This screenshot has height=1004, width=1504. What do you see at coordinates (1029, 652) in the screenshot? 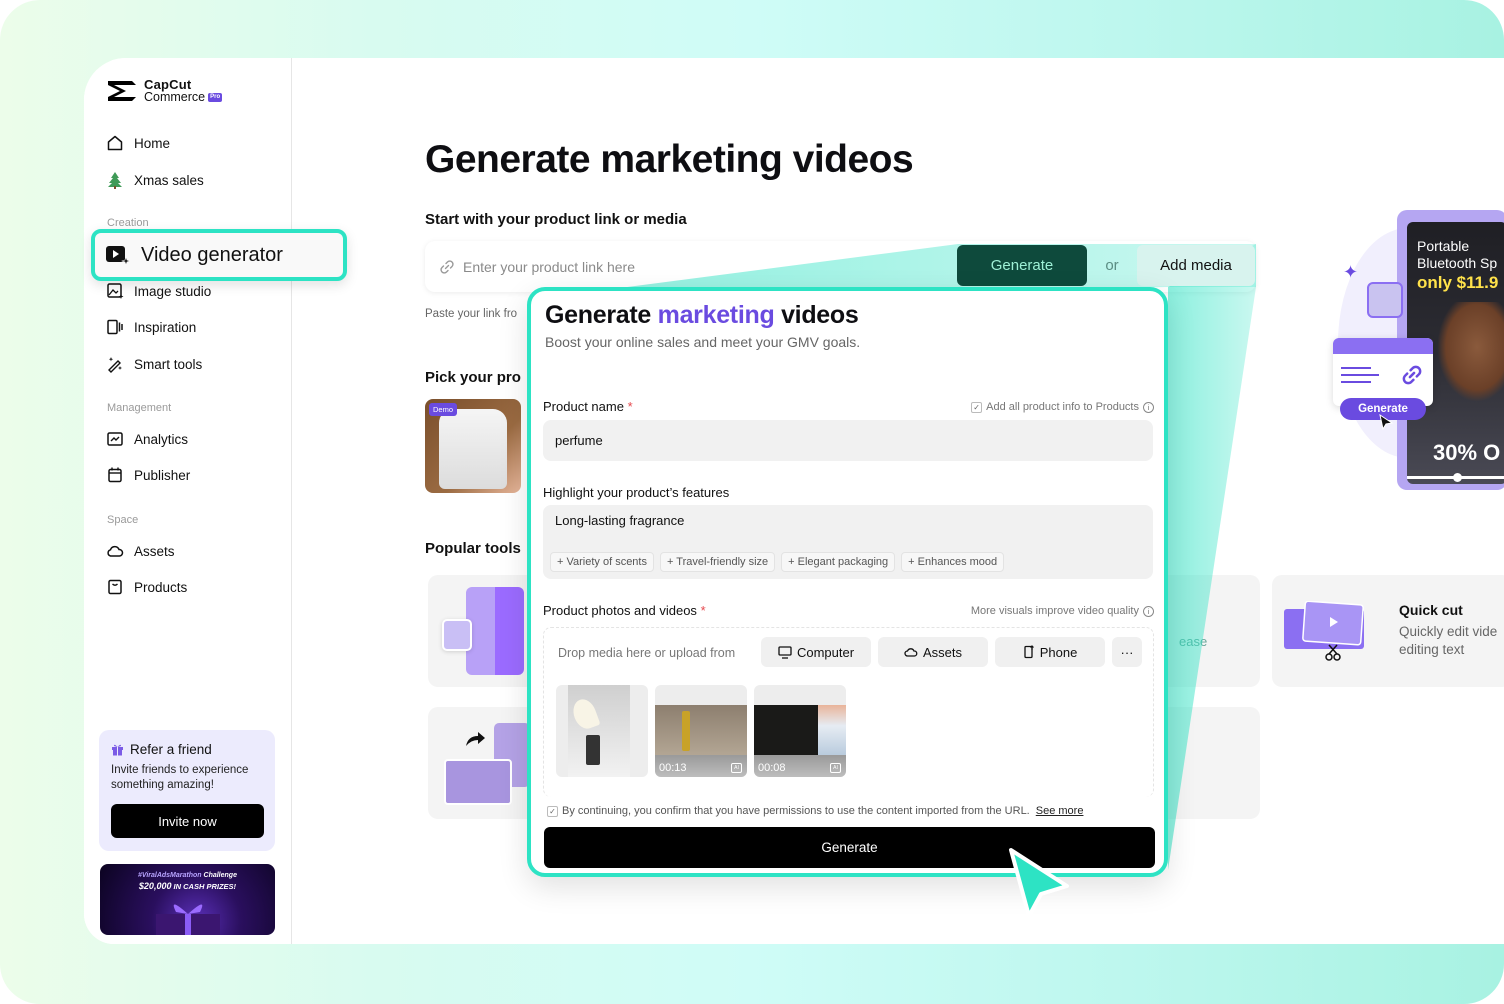
I see `phone-upload-icon` at bounding box center [1029, 652].